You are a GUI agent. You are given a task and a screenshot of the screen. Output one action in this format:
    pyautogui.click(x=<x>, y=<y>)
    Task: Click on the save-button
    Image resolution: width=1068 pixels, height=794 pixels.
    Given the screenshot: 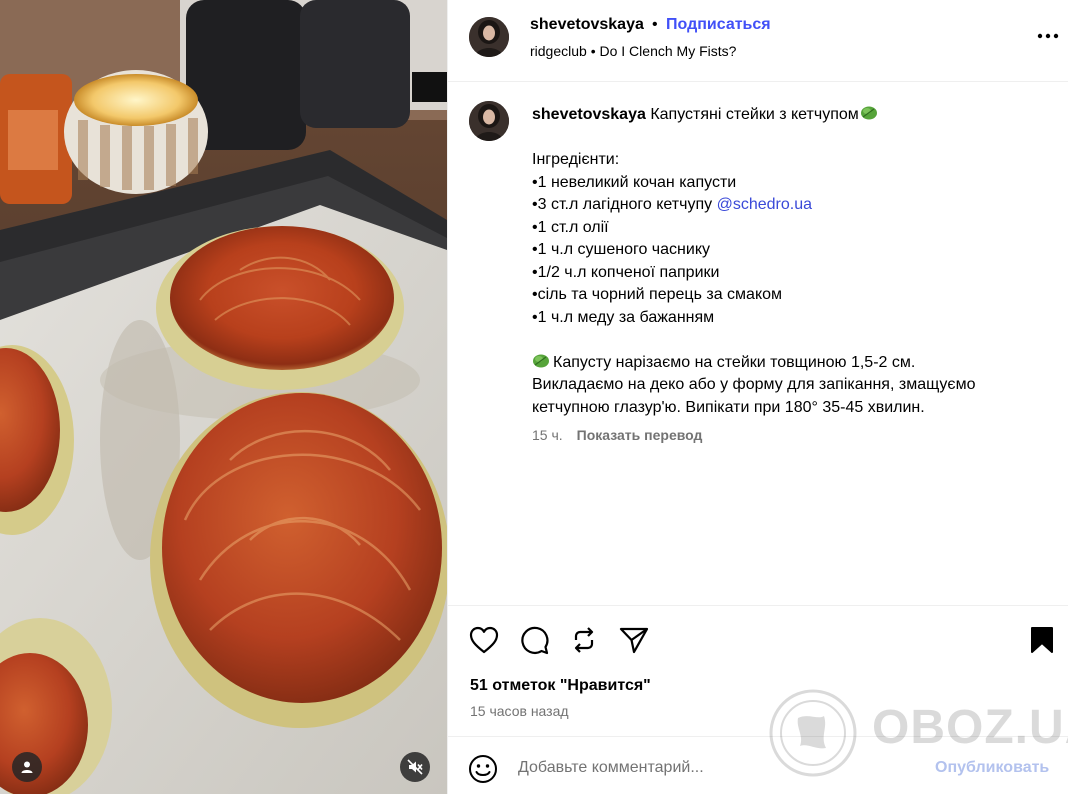 What is the action you would take?
    pyautogui.click(x=1042, y=640)
    